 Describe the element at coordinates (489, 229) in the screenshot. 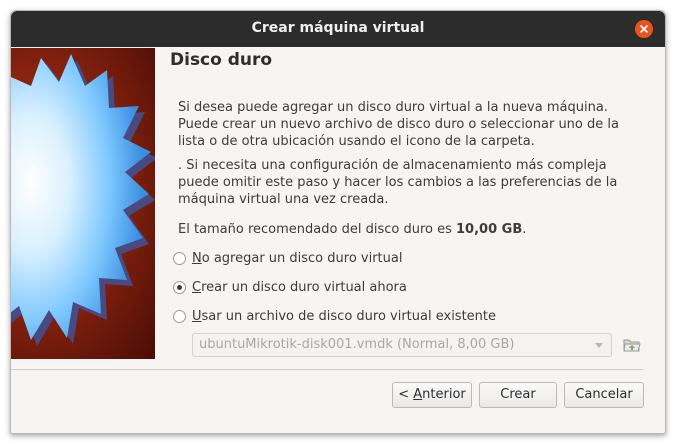

I see `recommended-size-value: 10,00 GB` at that location.